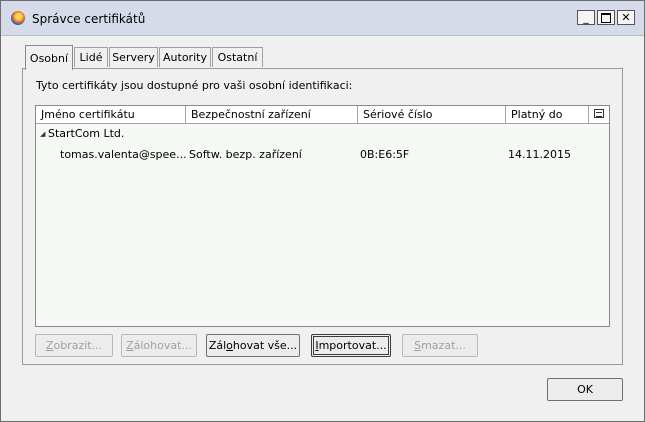  Describe the element at coordinates (86, 133) in the screenshot. I see `group-name: StartCom Ltd.` at that location.